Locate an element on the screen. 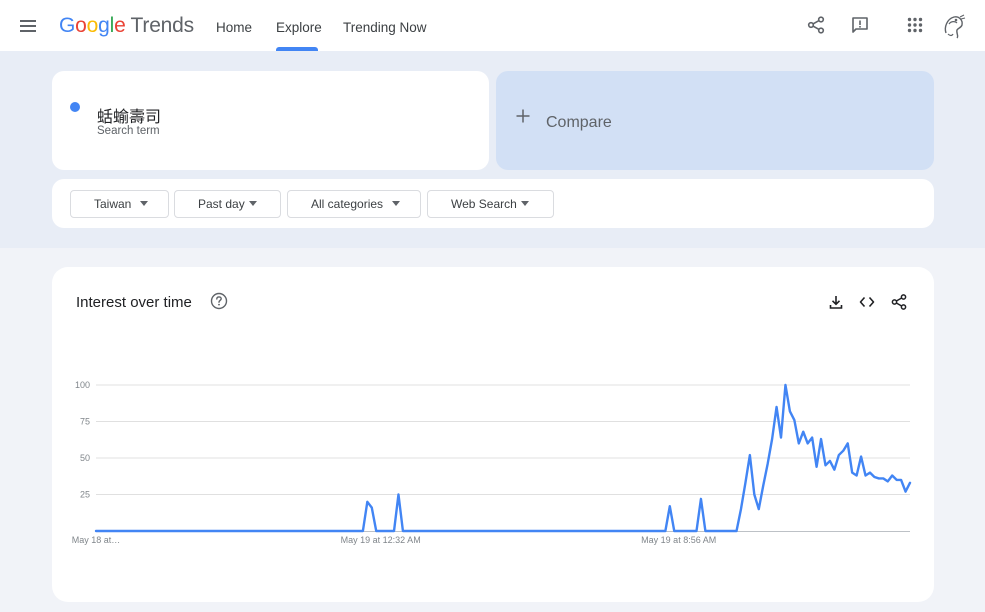  search-term-subtitle: Search term is located at coordinates (128, 131).